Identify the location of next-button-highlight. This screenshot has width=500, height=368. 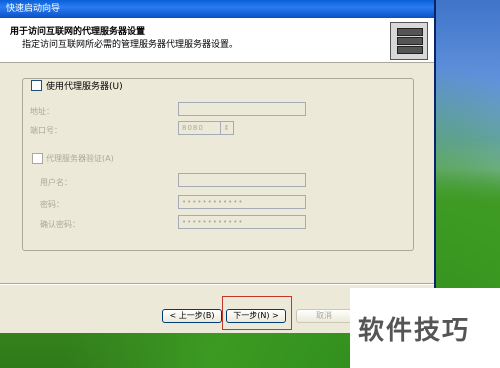
(257, 313).